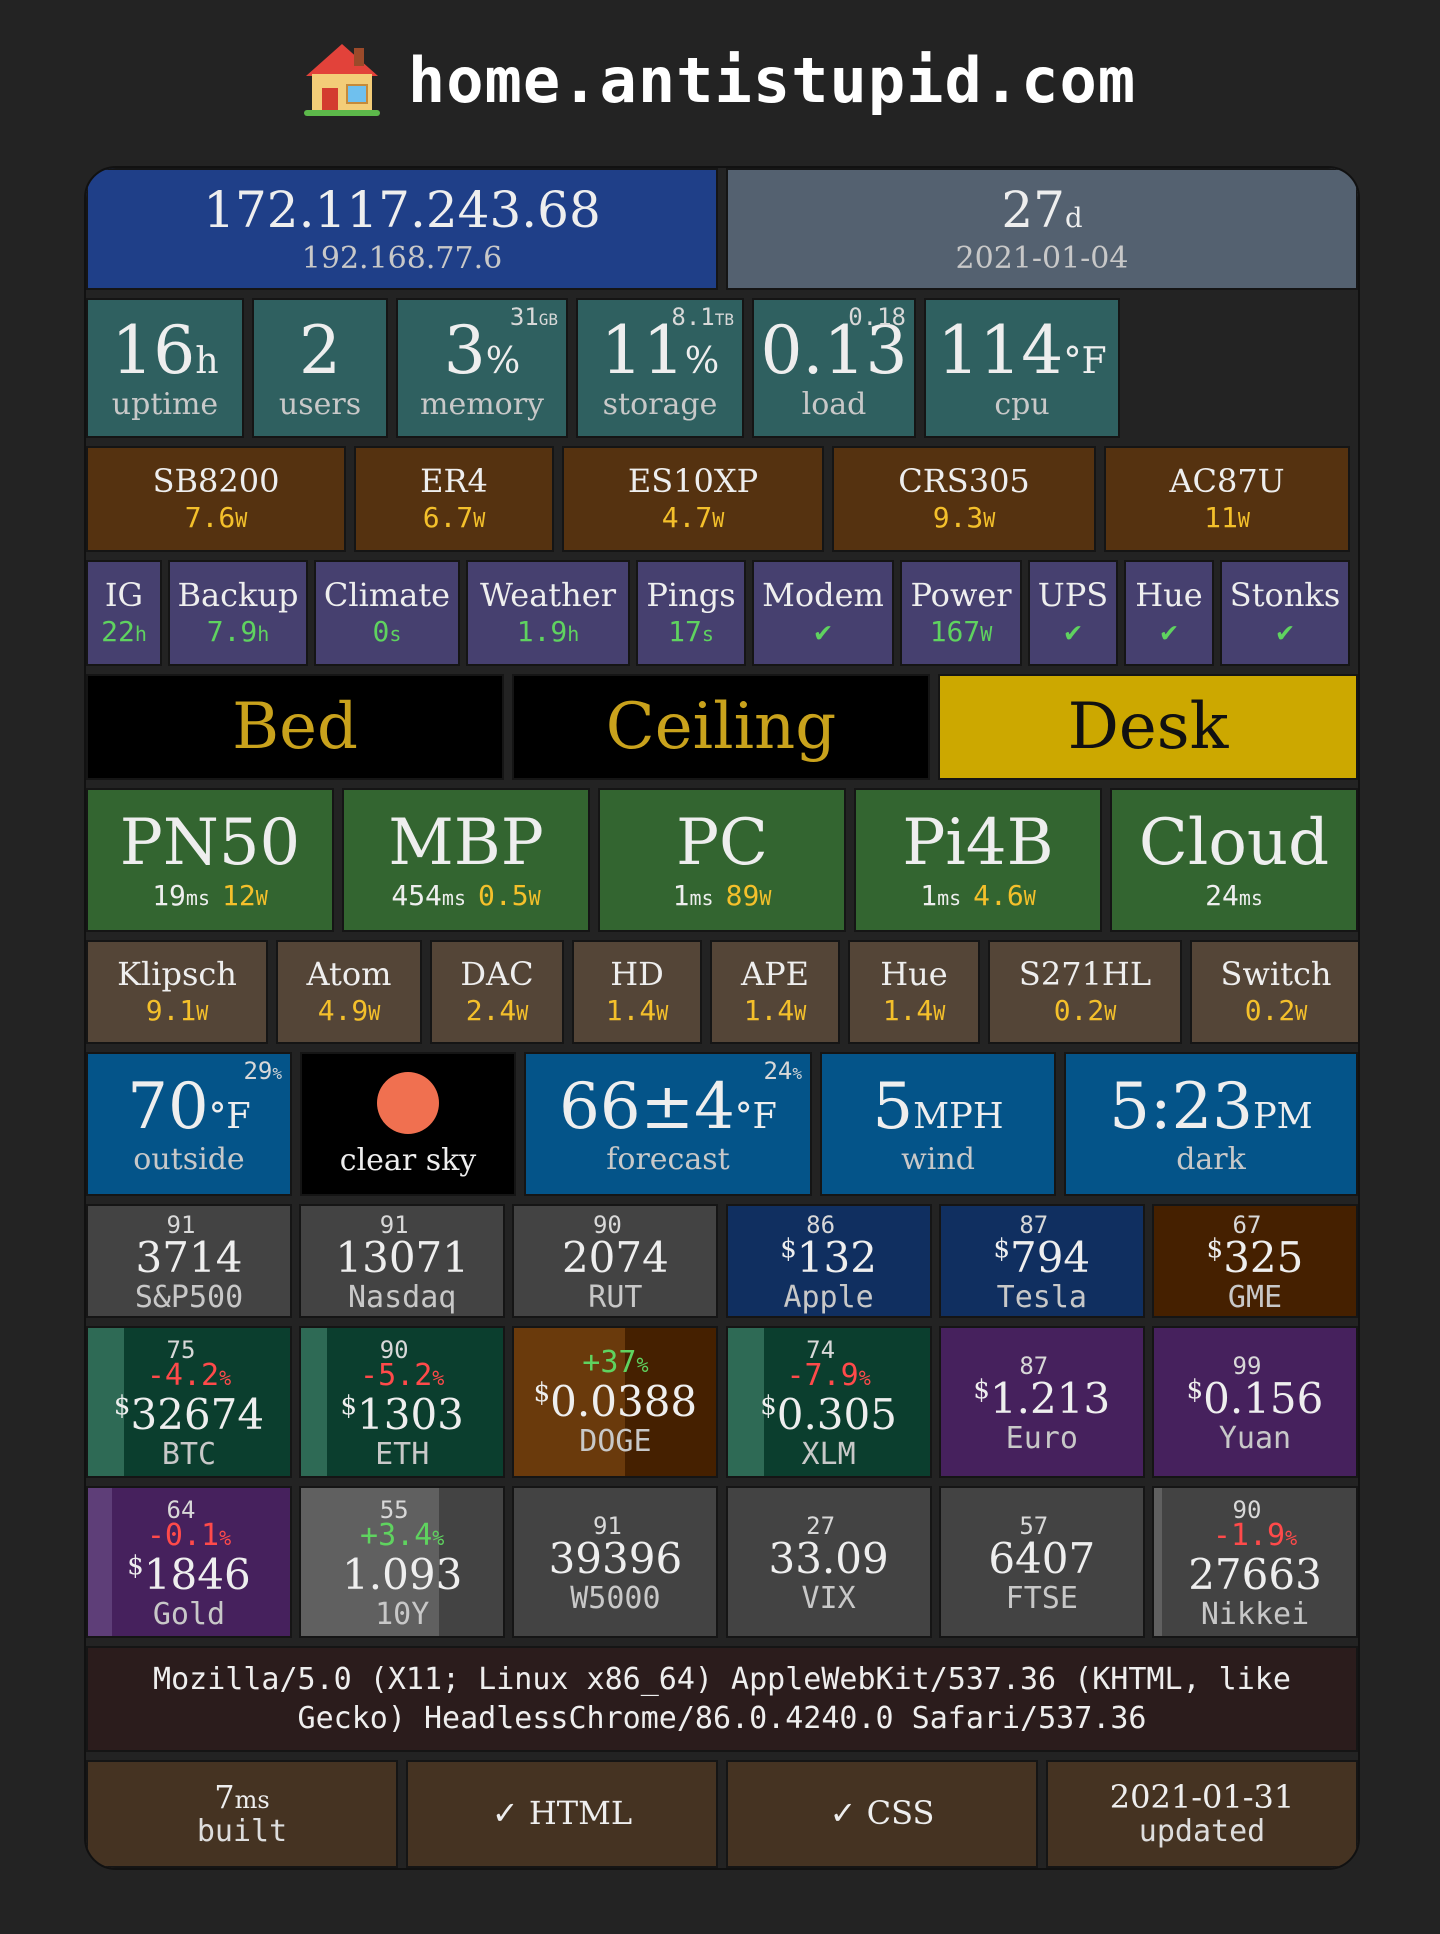 The width and height of the screenshot is (1440, 1934). What do you see at coordinates (691, 613) in the screenshot?
I see `service-pings: Pings 17s` at bounding box center [691, 613].